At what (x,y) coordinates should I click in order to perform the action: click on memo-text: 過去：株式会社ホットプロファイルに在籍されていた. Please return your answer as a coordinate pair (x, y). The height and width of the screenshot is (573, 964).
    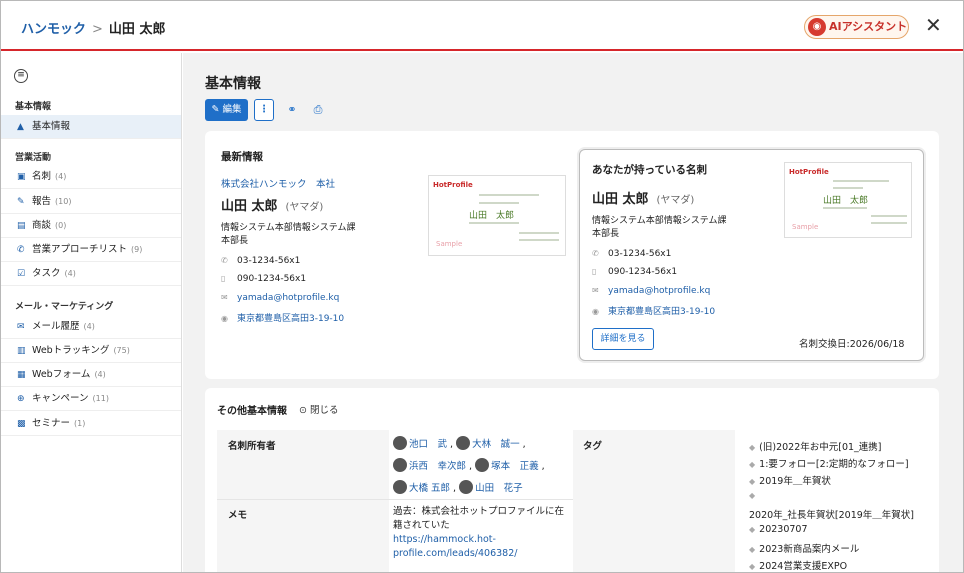
    Looking at the image, I should click on (479, 518).